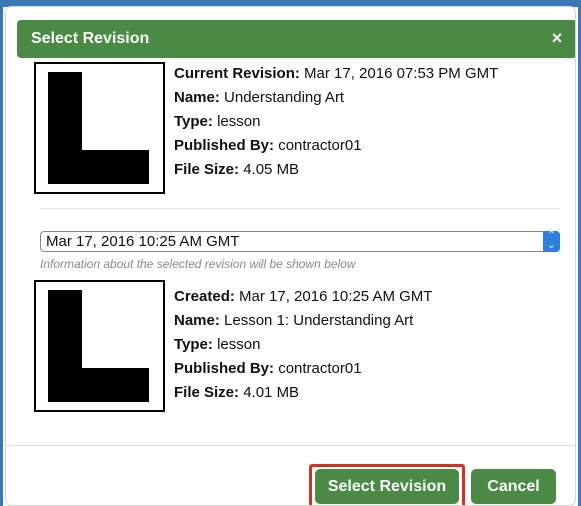  I want to click on revision-select-value: Mar 17, 2016 10:25 AM GMT, so click(143, 241).